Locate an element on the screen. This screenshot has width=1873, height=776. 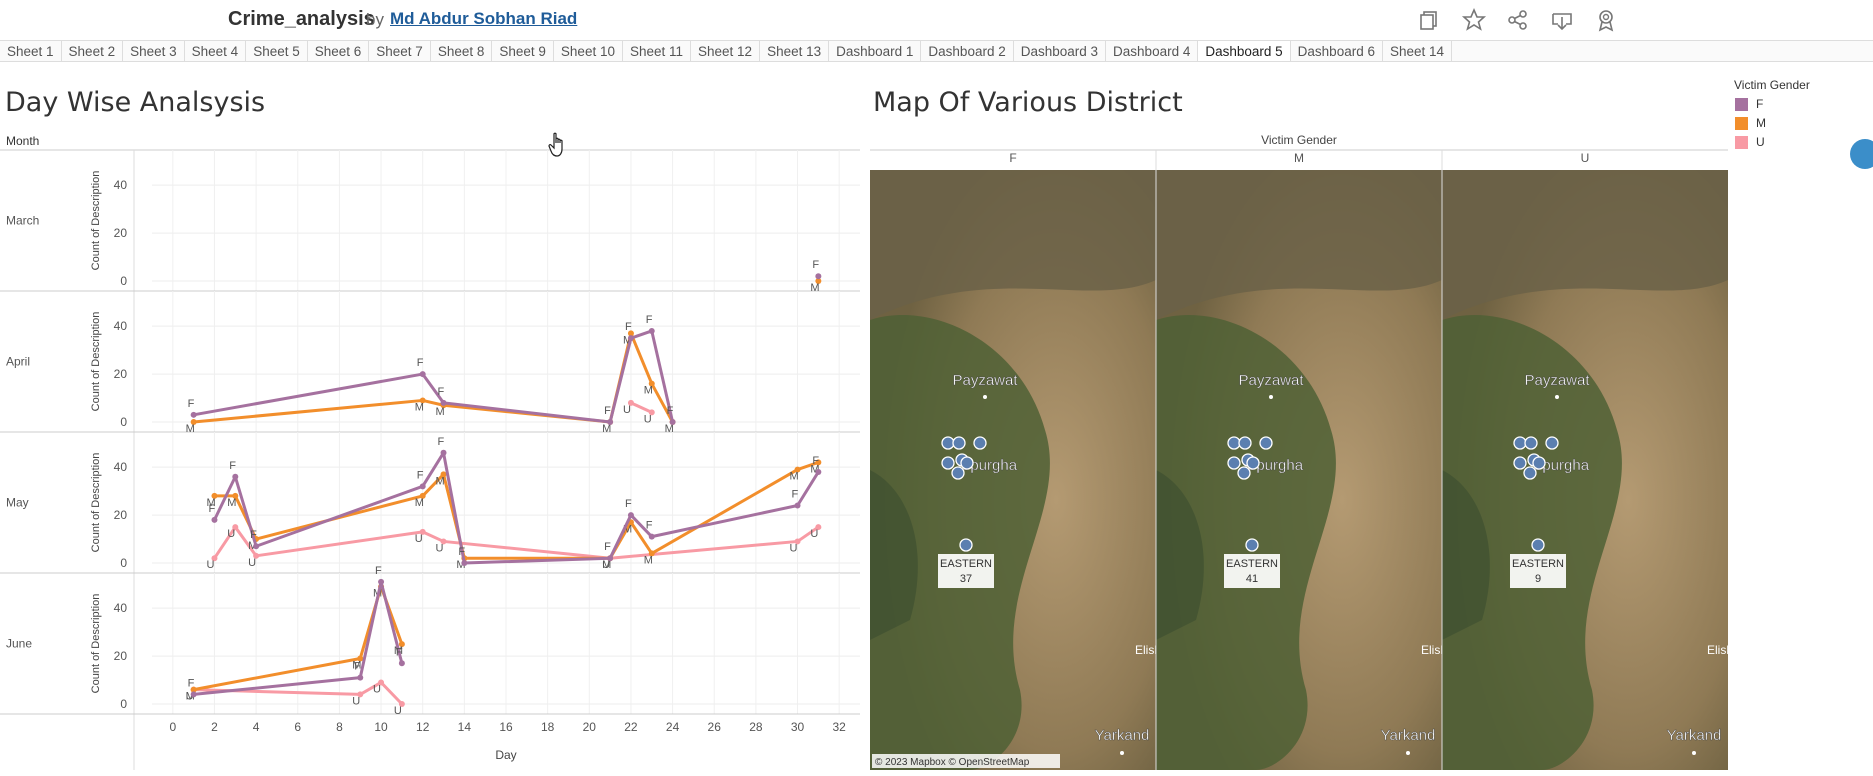
x-tick-label: 4 is located at coordinates (256, 727).